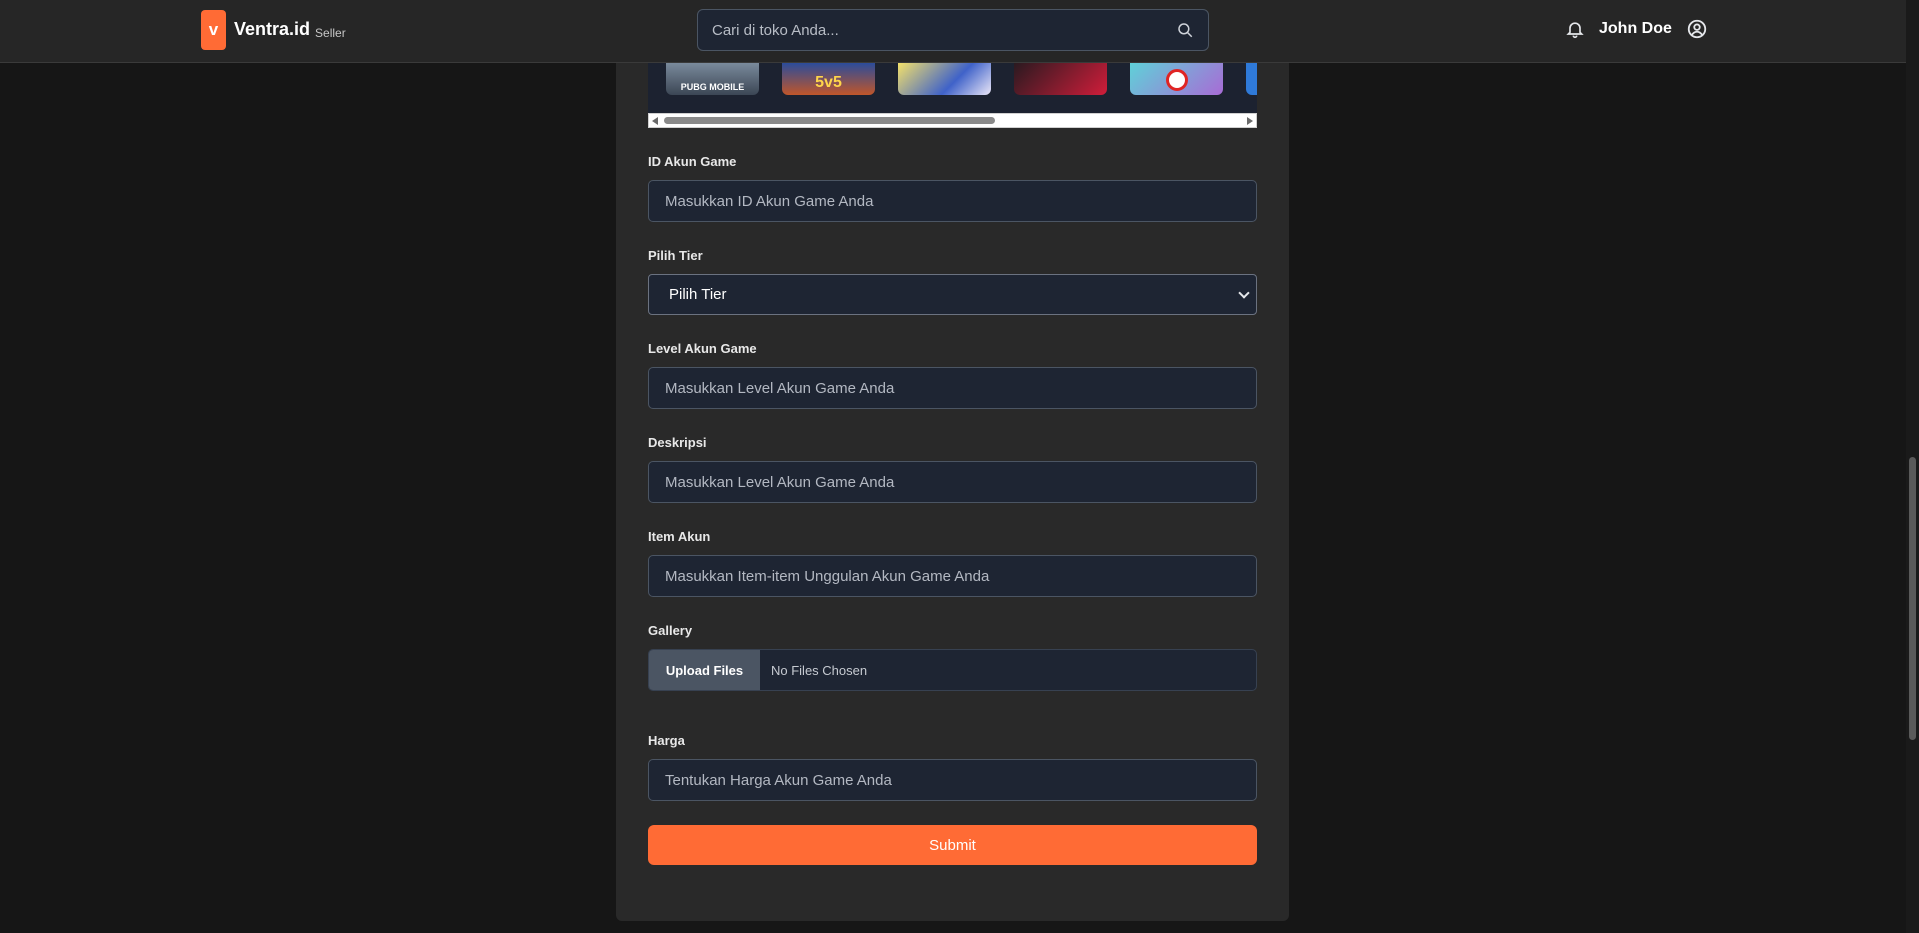 This screenshot has height=933, width=1919. What do you see at coordinates (828, 82) in the screenshot?
I see `game-label: 5v5` at bounding box center [828, 82].